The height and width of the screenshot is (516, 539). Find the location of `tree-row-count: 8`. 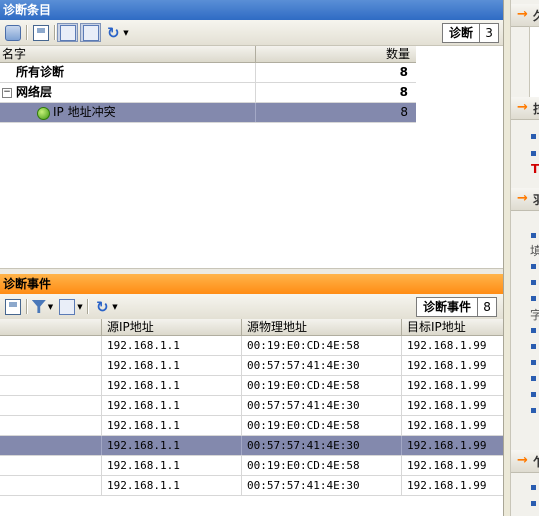

tree-row-count: 8 is located at coordinates (404, 112).